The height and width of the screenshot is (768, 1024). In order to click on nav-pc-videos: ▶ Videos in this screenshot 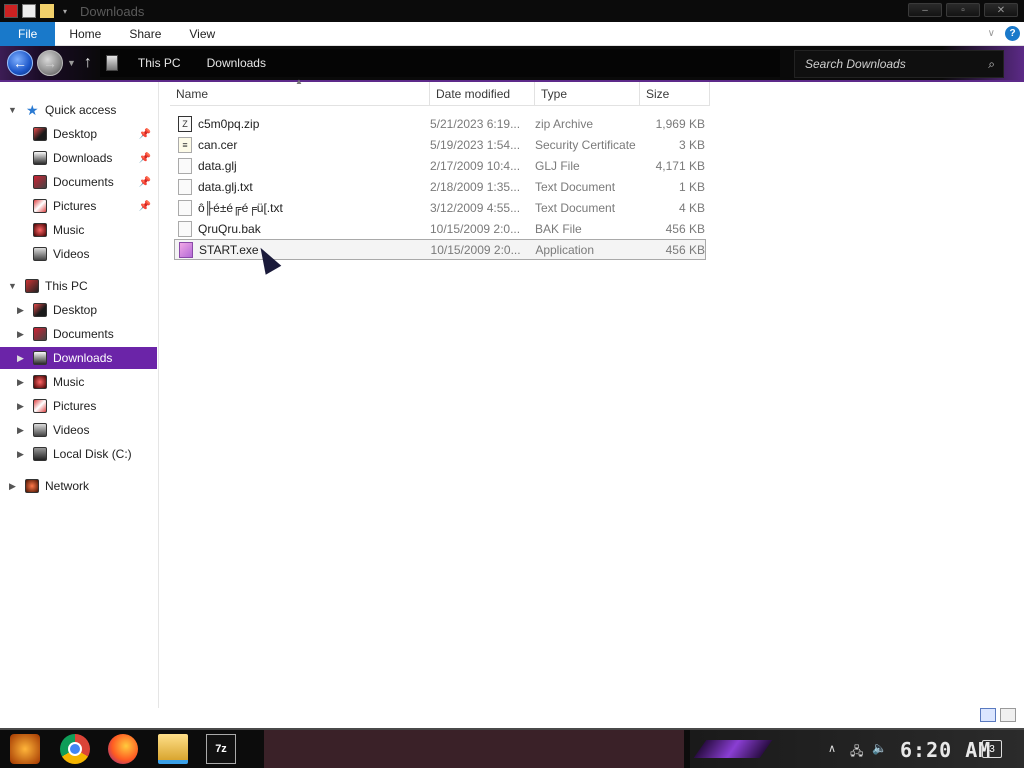, I will do `click(78, 430)`.